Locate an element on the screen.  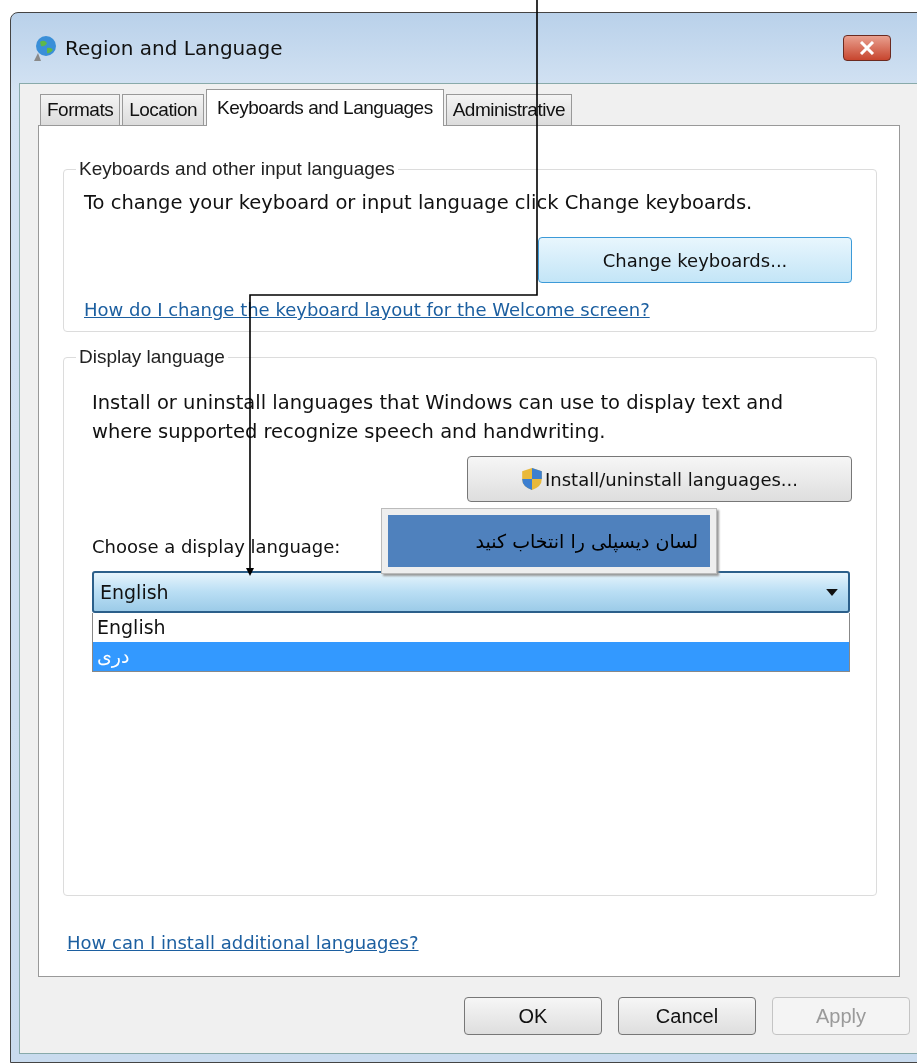
callout-text: لسان دیسپلی را انتخاب کنید is located at coordinates (549, 541).